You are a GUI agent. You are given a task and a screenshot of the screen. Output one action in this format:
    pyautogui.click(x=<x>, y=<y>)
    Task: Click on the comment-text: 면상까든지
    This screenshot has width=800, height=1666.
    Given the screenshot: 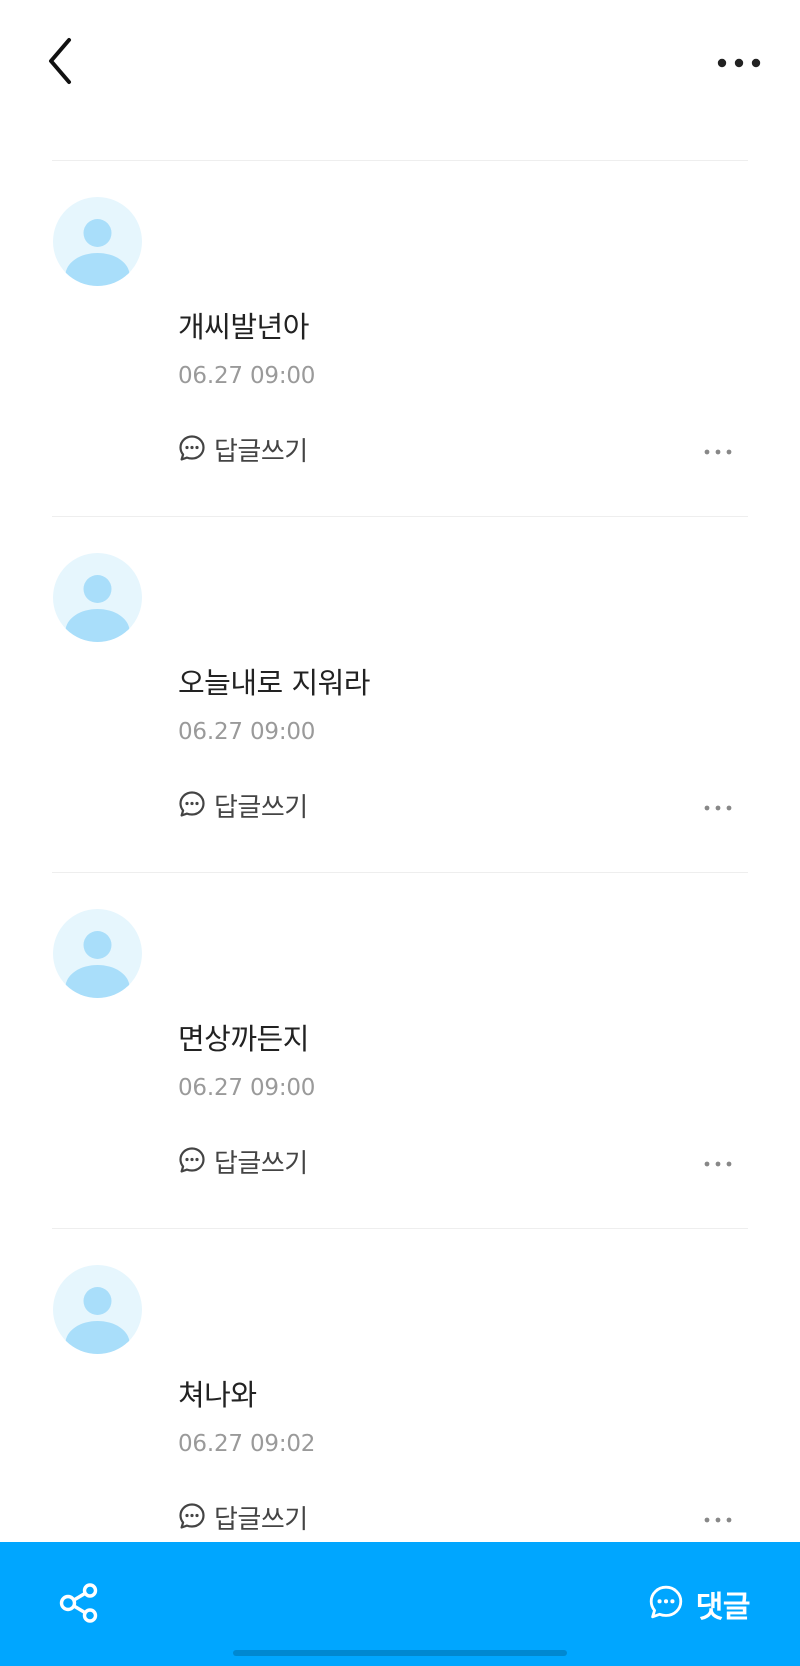 What is the action you would take?
    pyautogui.click(x=243, y=1039)
    